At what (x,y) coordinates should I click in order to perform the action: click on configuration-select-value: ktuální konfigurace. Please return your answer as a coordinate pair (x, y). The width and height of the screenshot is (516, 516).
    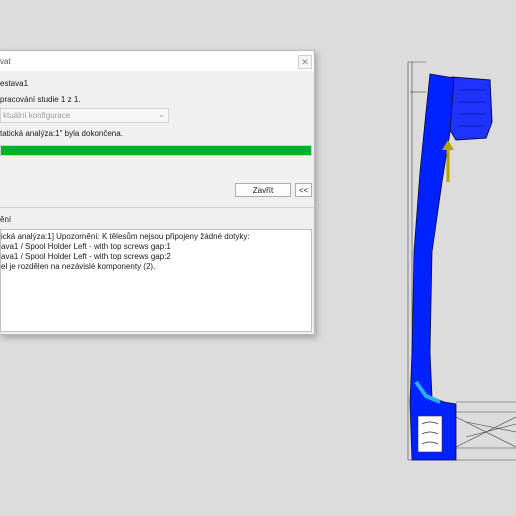
    Looking at the image, I should click on (37, 115).